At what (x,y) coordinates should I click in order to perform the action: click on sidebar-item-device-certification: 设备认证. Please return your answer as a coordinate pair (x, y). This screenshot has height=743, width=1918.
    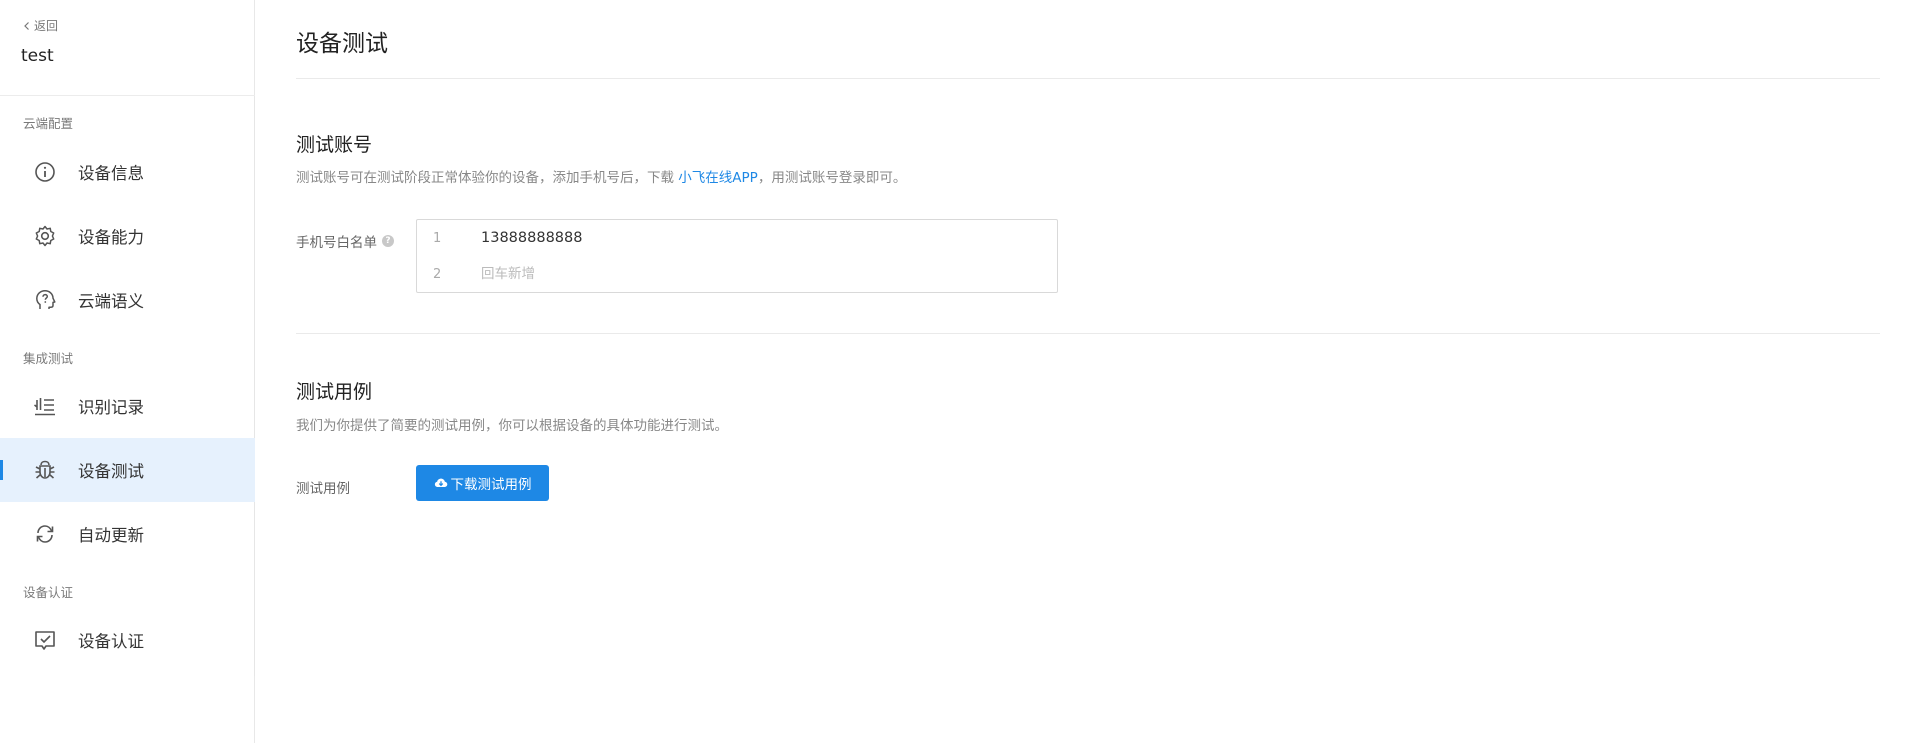
    Looking at the image, I should click on (127, 640).